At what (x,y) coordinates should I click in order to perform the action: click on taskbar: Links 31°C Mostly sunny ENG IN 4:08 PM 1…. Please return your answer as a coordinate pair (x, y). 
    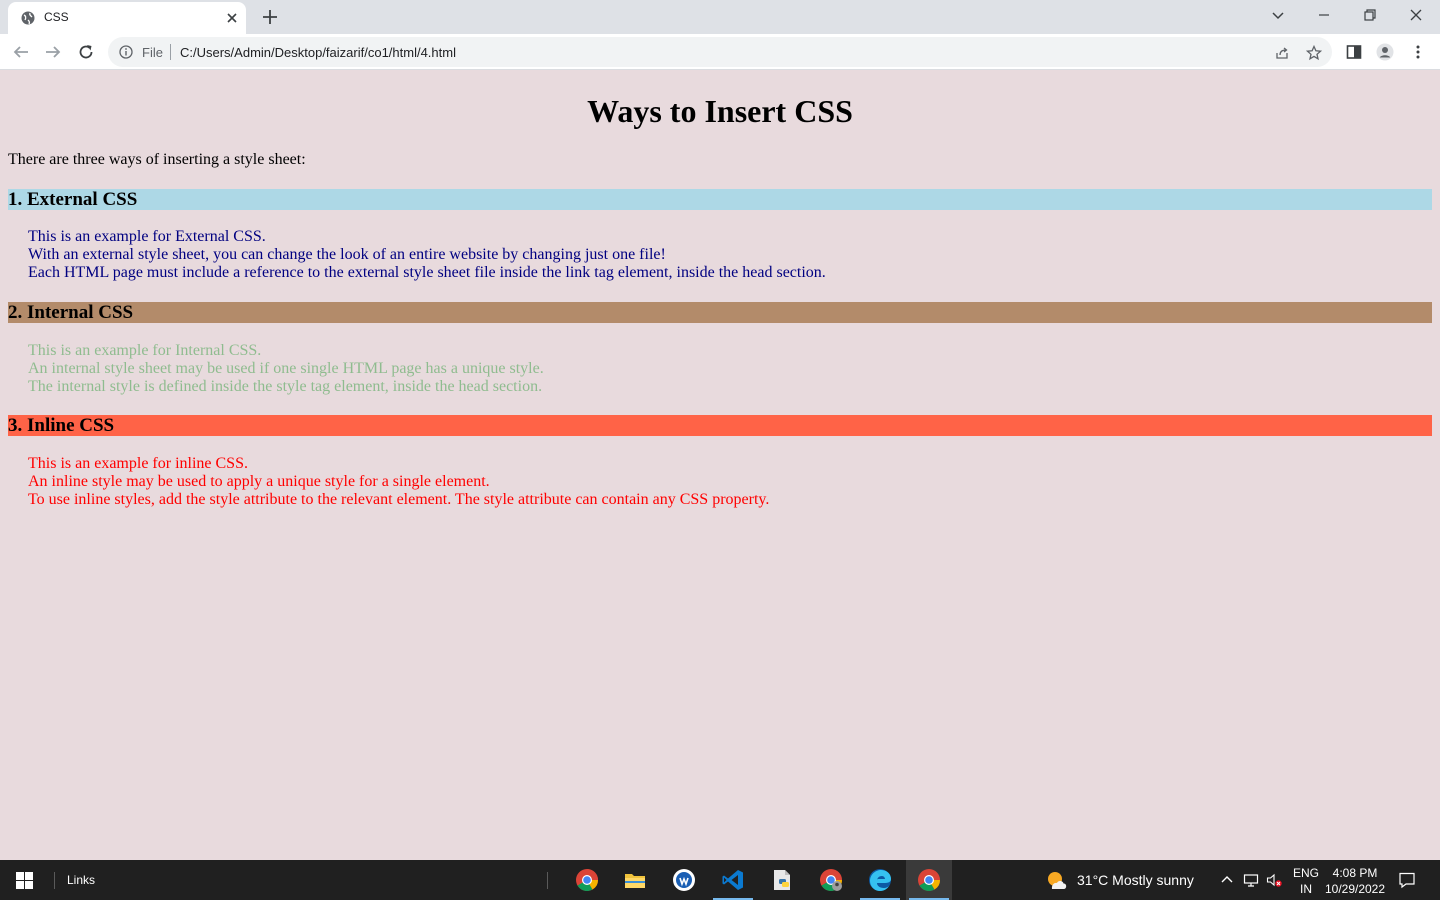
    Looking at the image, I should click on (720, 880).